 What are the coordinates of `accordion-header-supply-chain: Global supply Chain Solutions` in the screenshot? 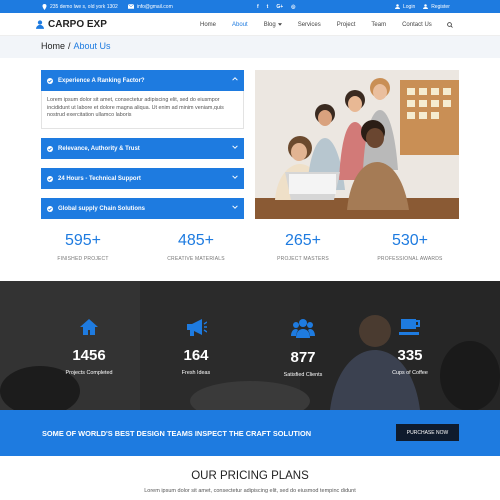 It's located at (142, 208).